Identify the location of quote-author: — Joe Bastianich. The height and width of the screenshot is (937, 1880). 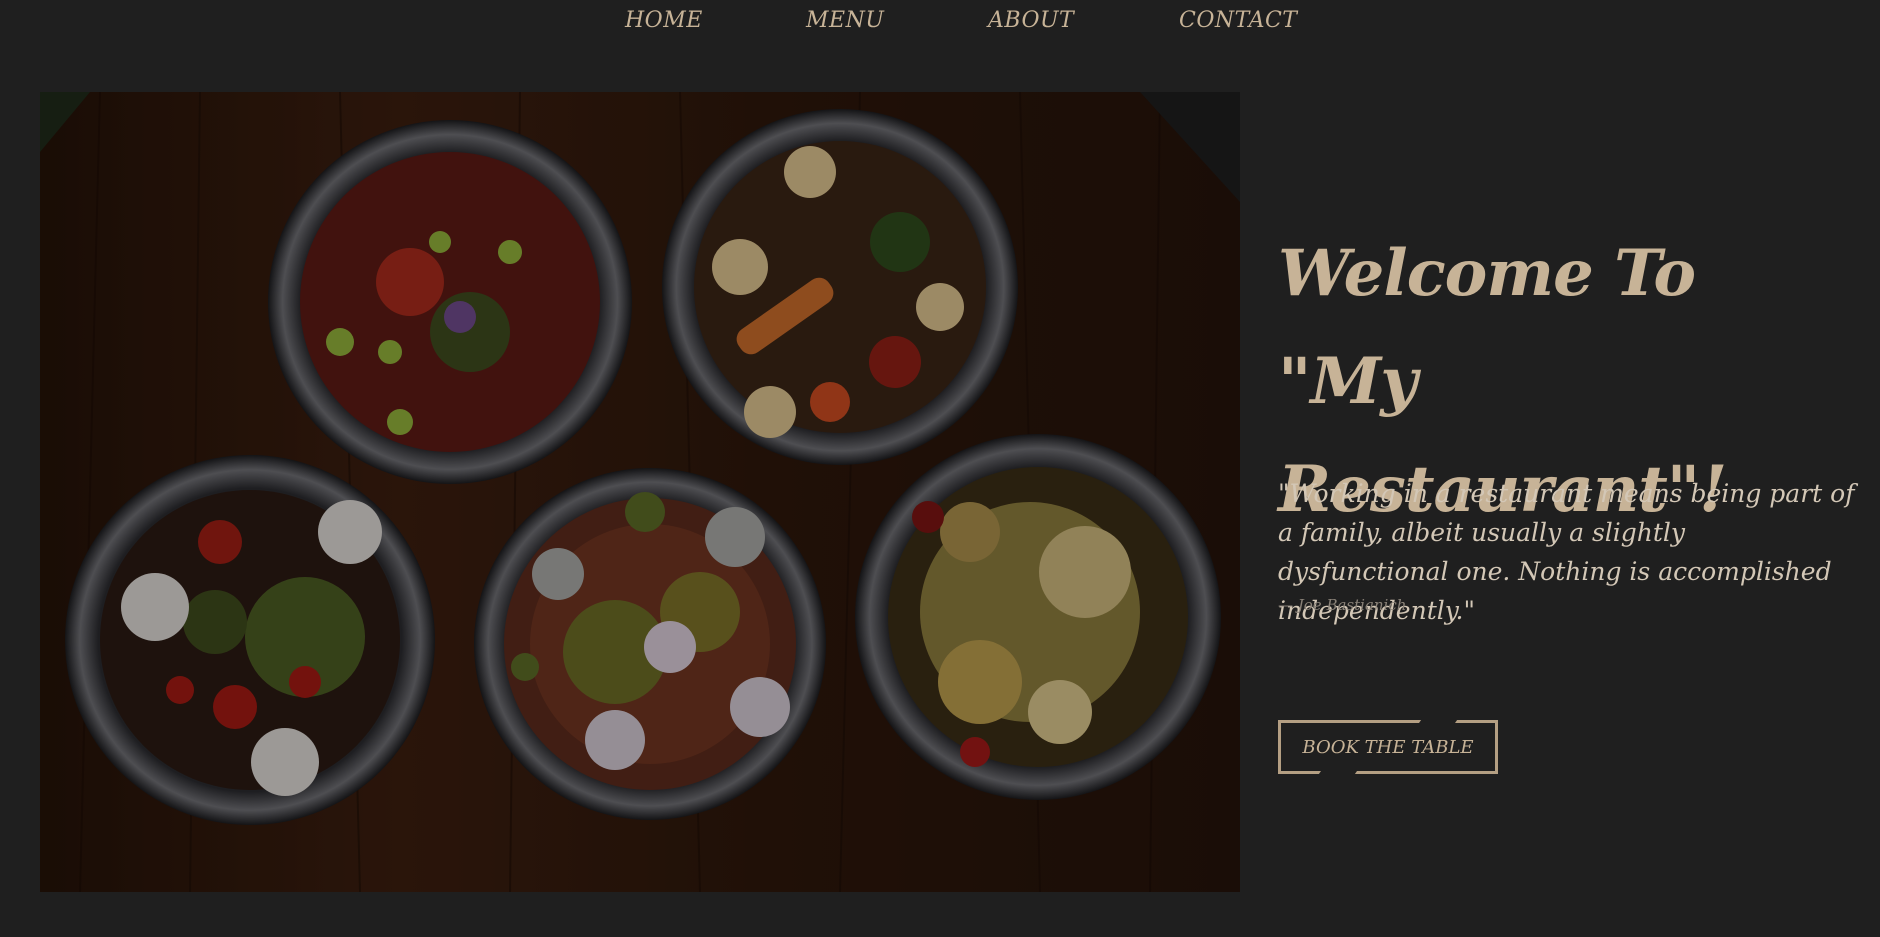
(1342, 605).